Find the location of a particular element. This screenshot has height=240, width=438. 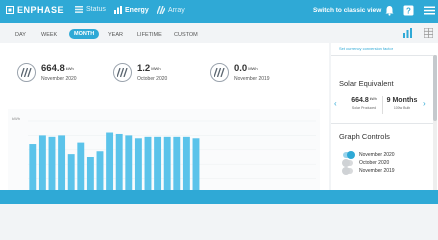

series-label: November 2019 is located at coordinates (377, 171).